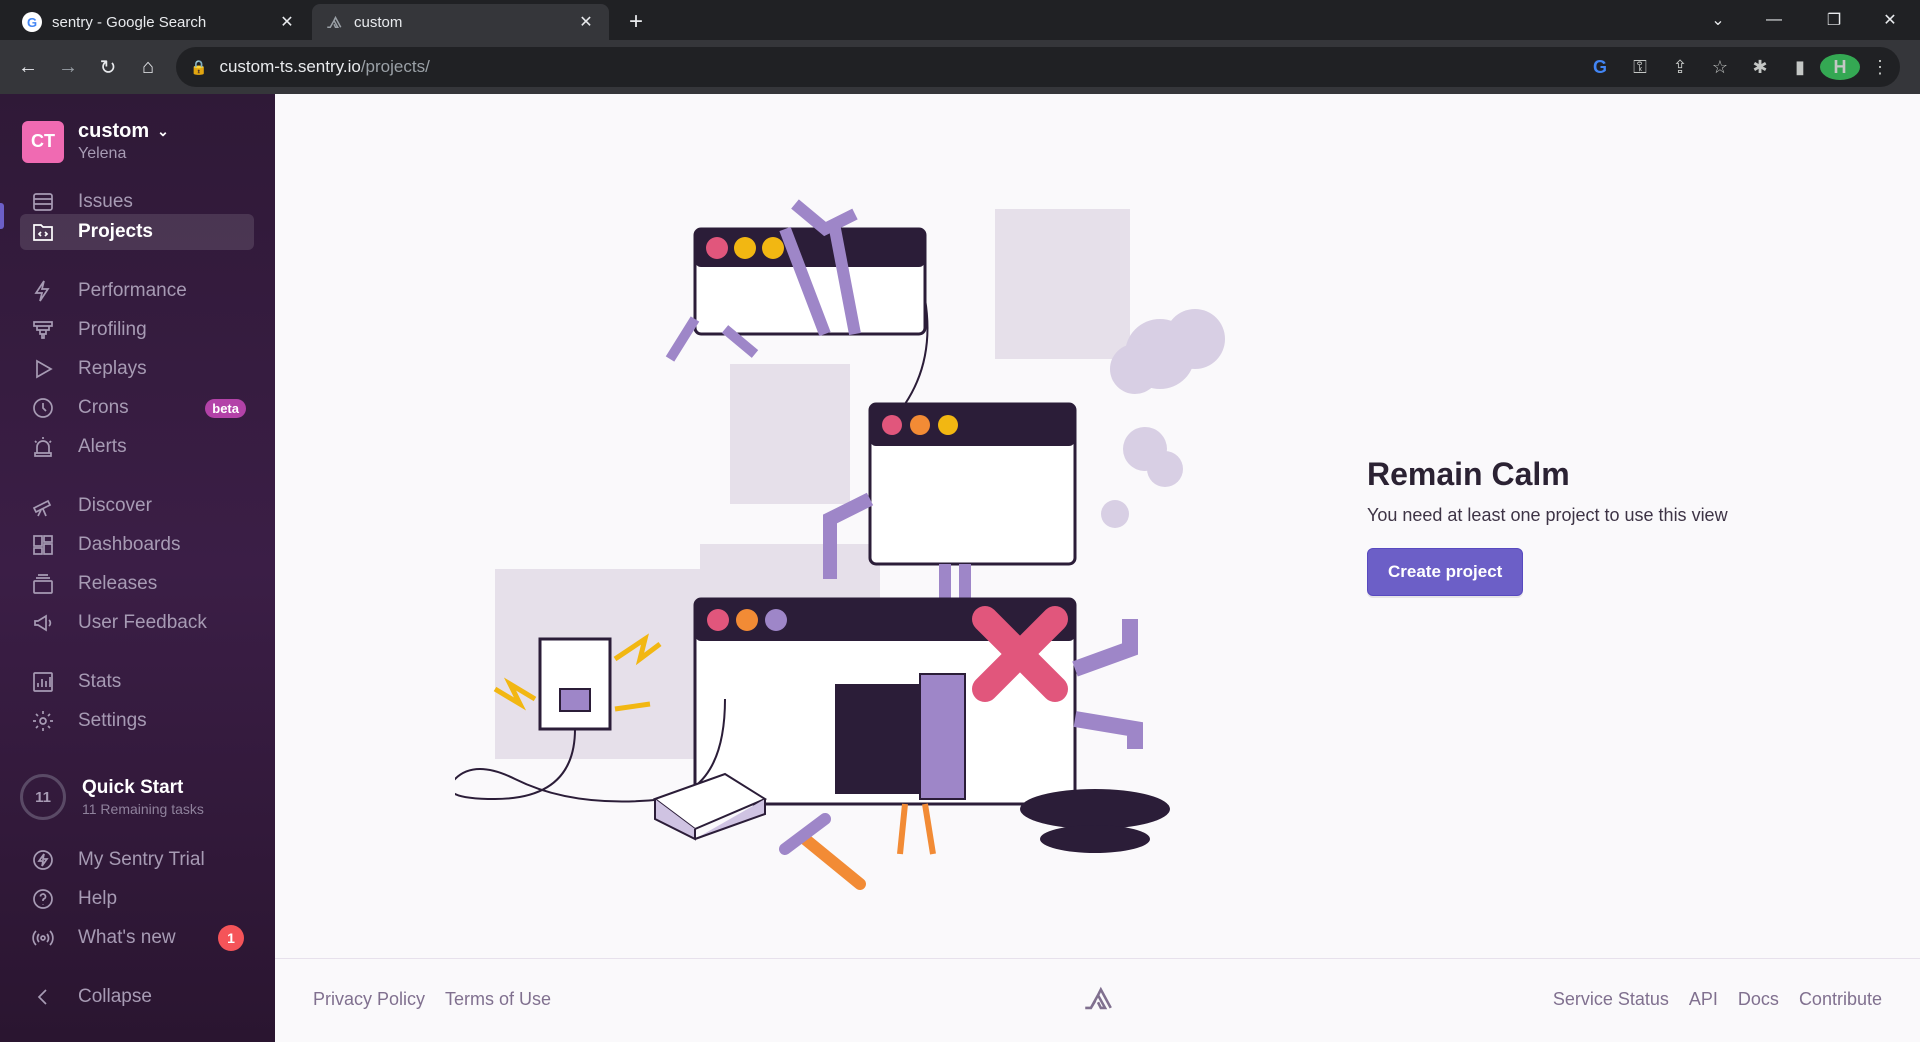 The image size is (1920, 1042). I want to click on sidebar-item-label: Stats, so click(100, 681).